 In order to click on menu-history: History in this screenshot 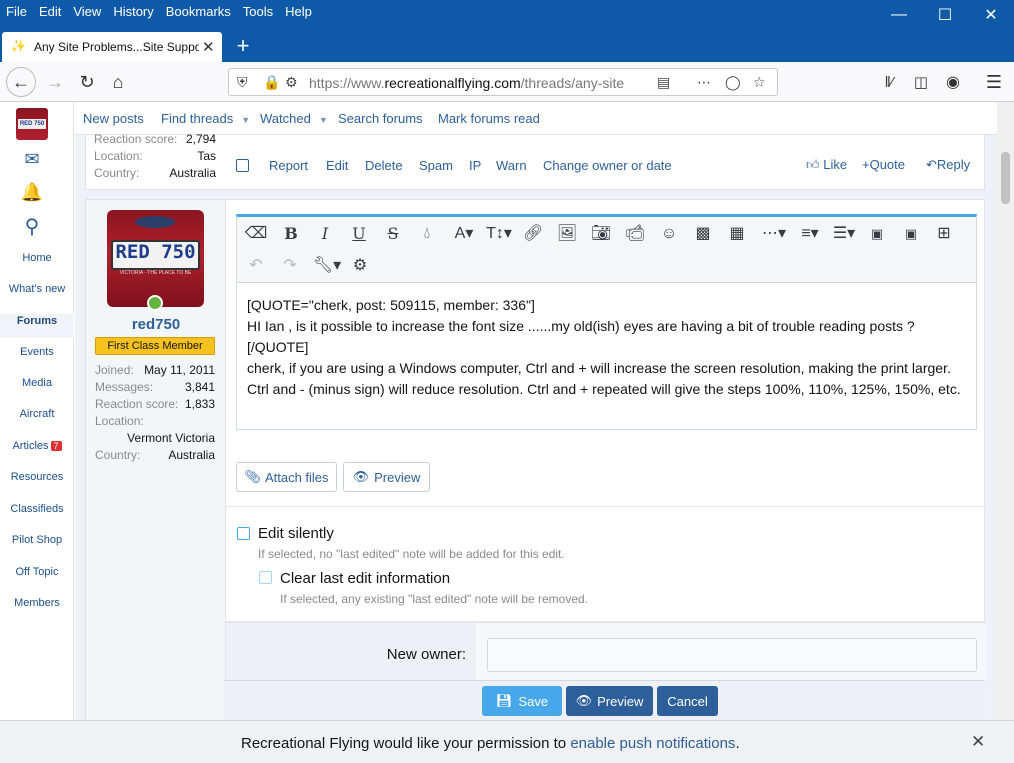, I will do `click(133, 12)`.